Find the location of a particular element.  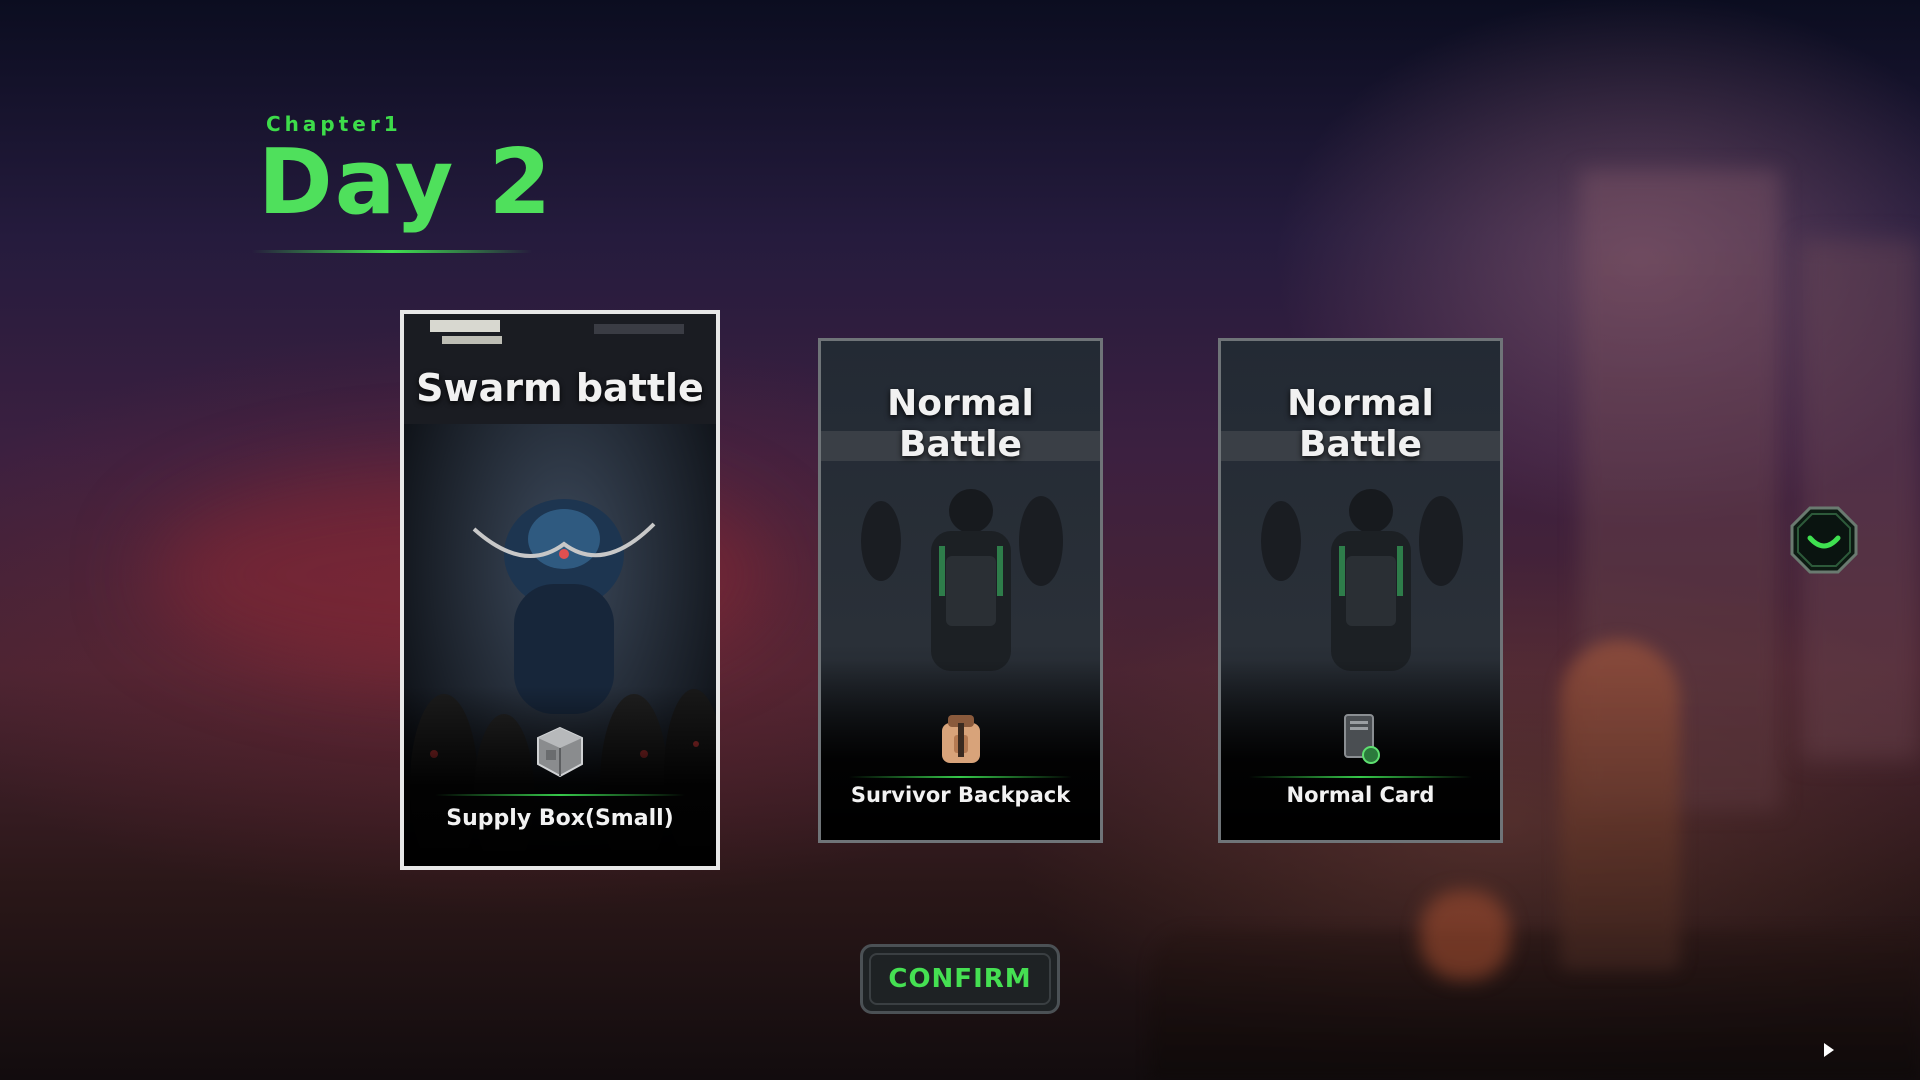

confirm-label: CONFIRM is located at coordinates (960, 979).